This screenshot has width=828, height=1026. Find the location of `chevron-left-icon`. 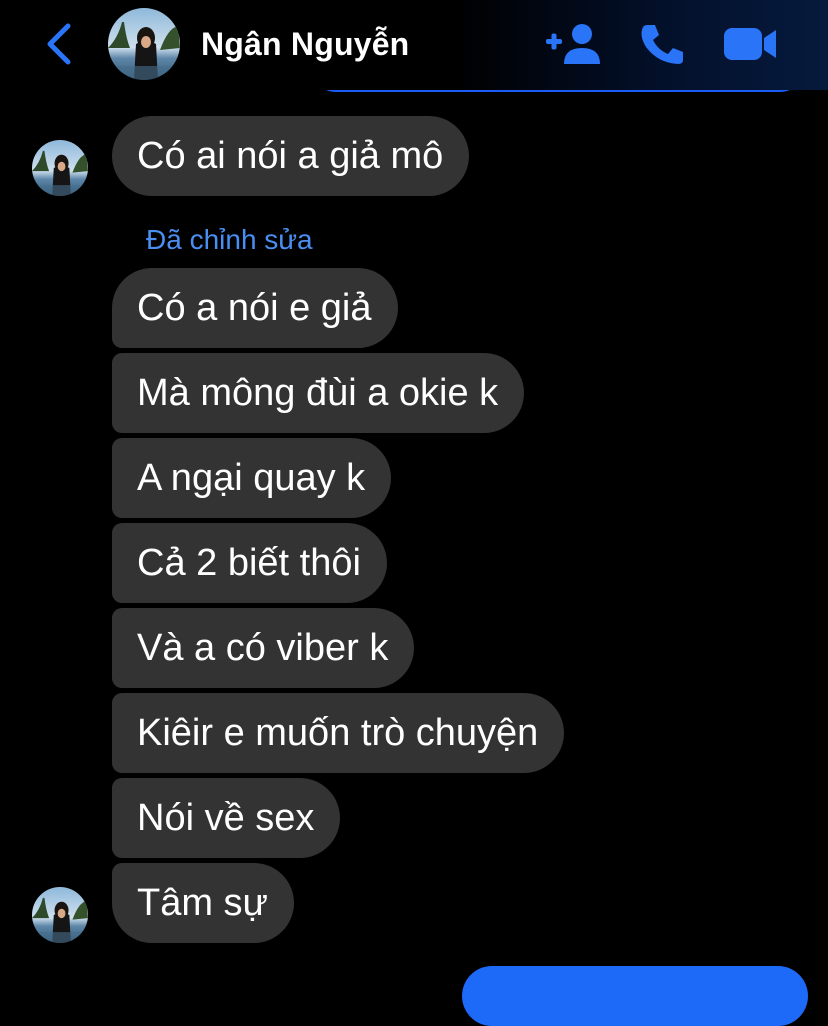

chevron-left-icon is located at coordinates (59, 44).